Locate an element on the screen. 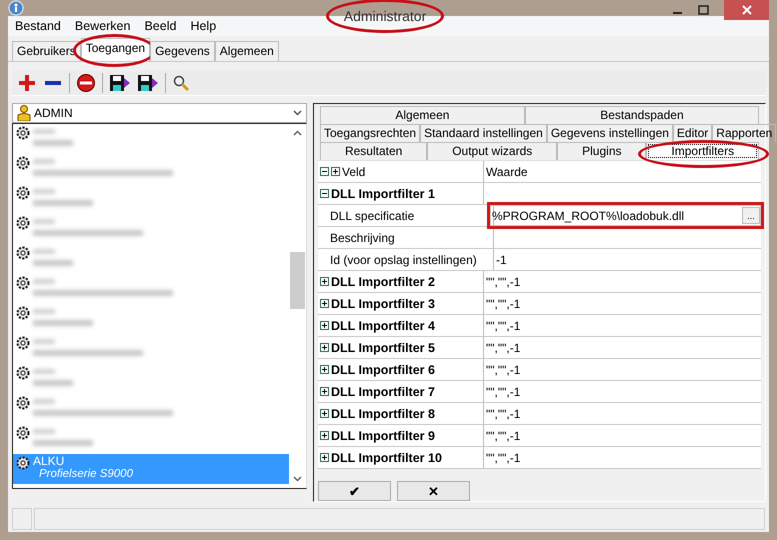 The image size is (777, 540). maximize-icon is located at coordinates (704, 10).